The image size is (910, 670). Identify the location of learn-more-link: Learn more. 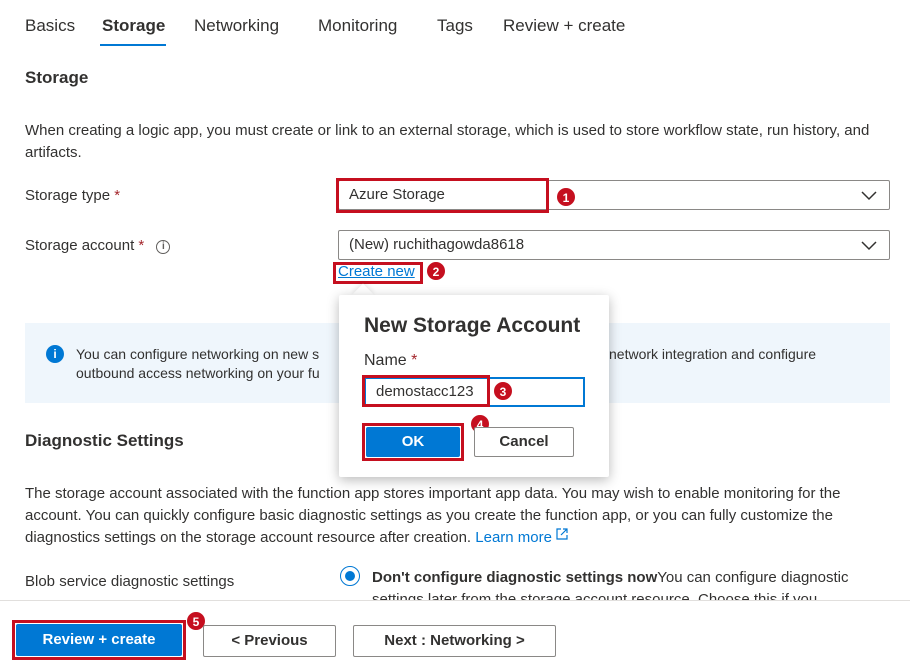
(521, 537).